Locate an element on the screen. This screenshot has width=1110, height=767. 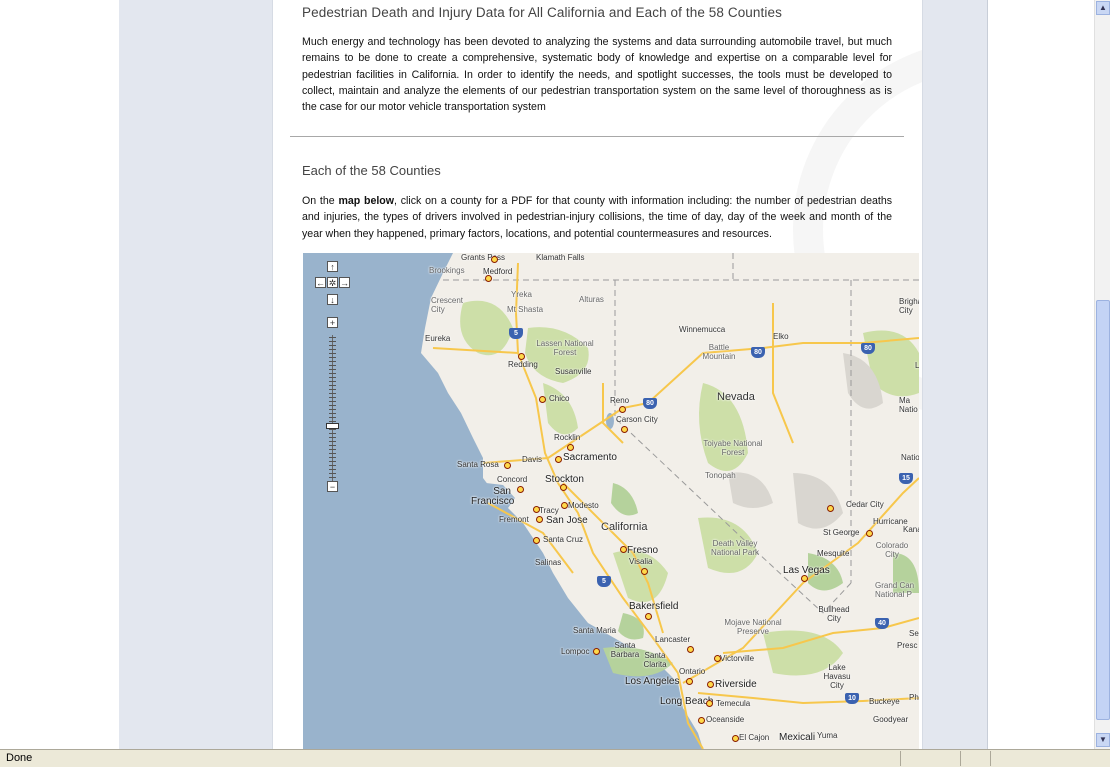
map-label-yuma: Yuma is located at coordinates (827, 735).